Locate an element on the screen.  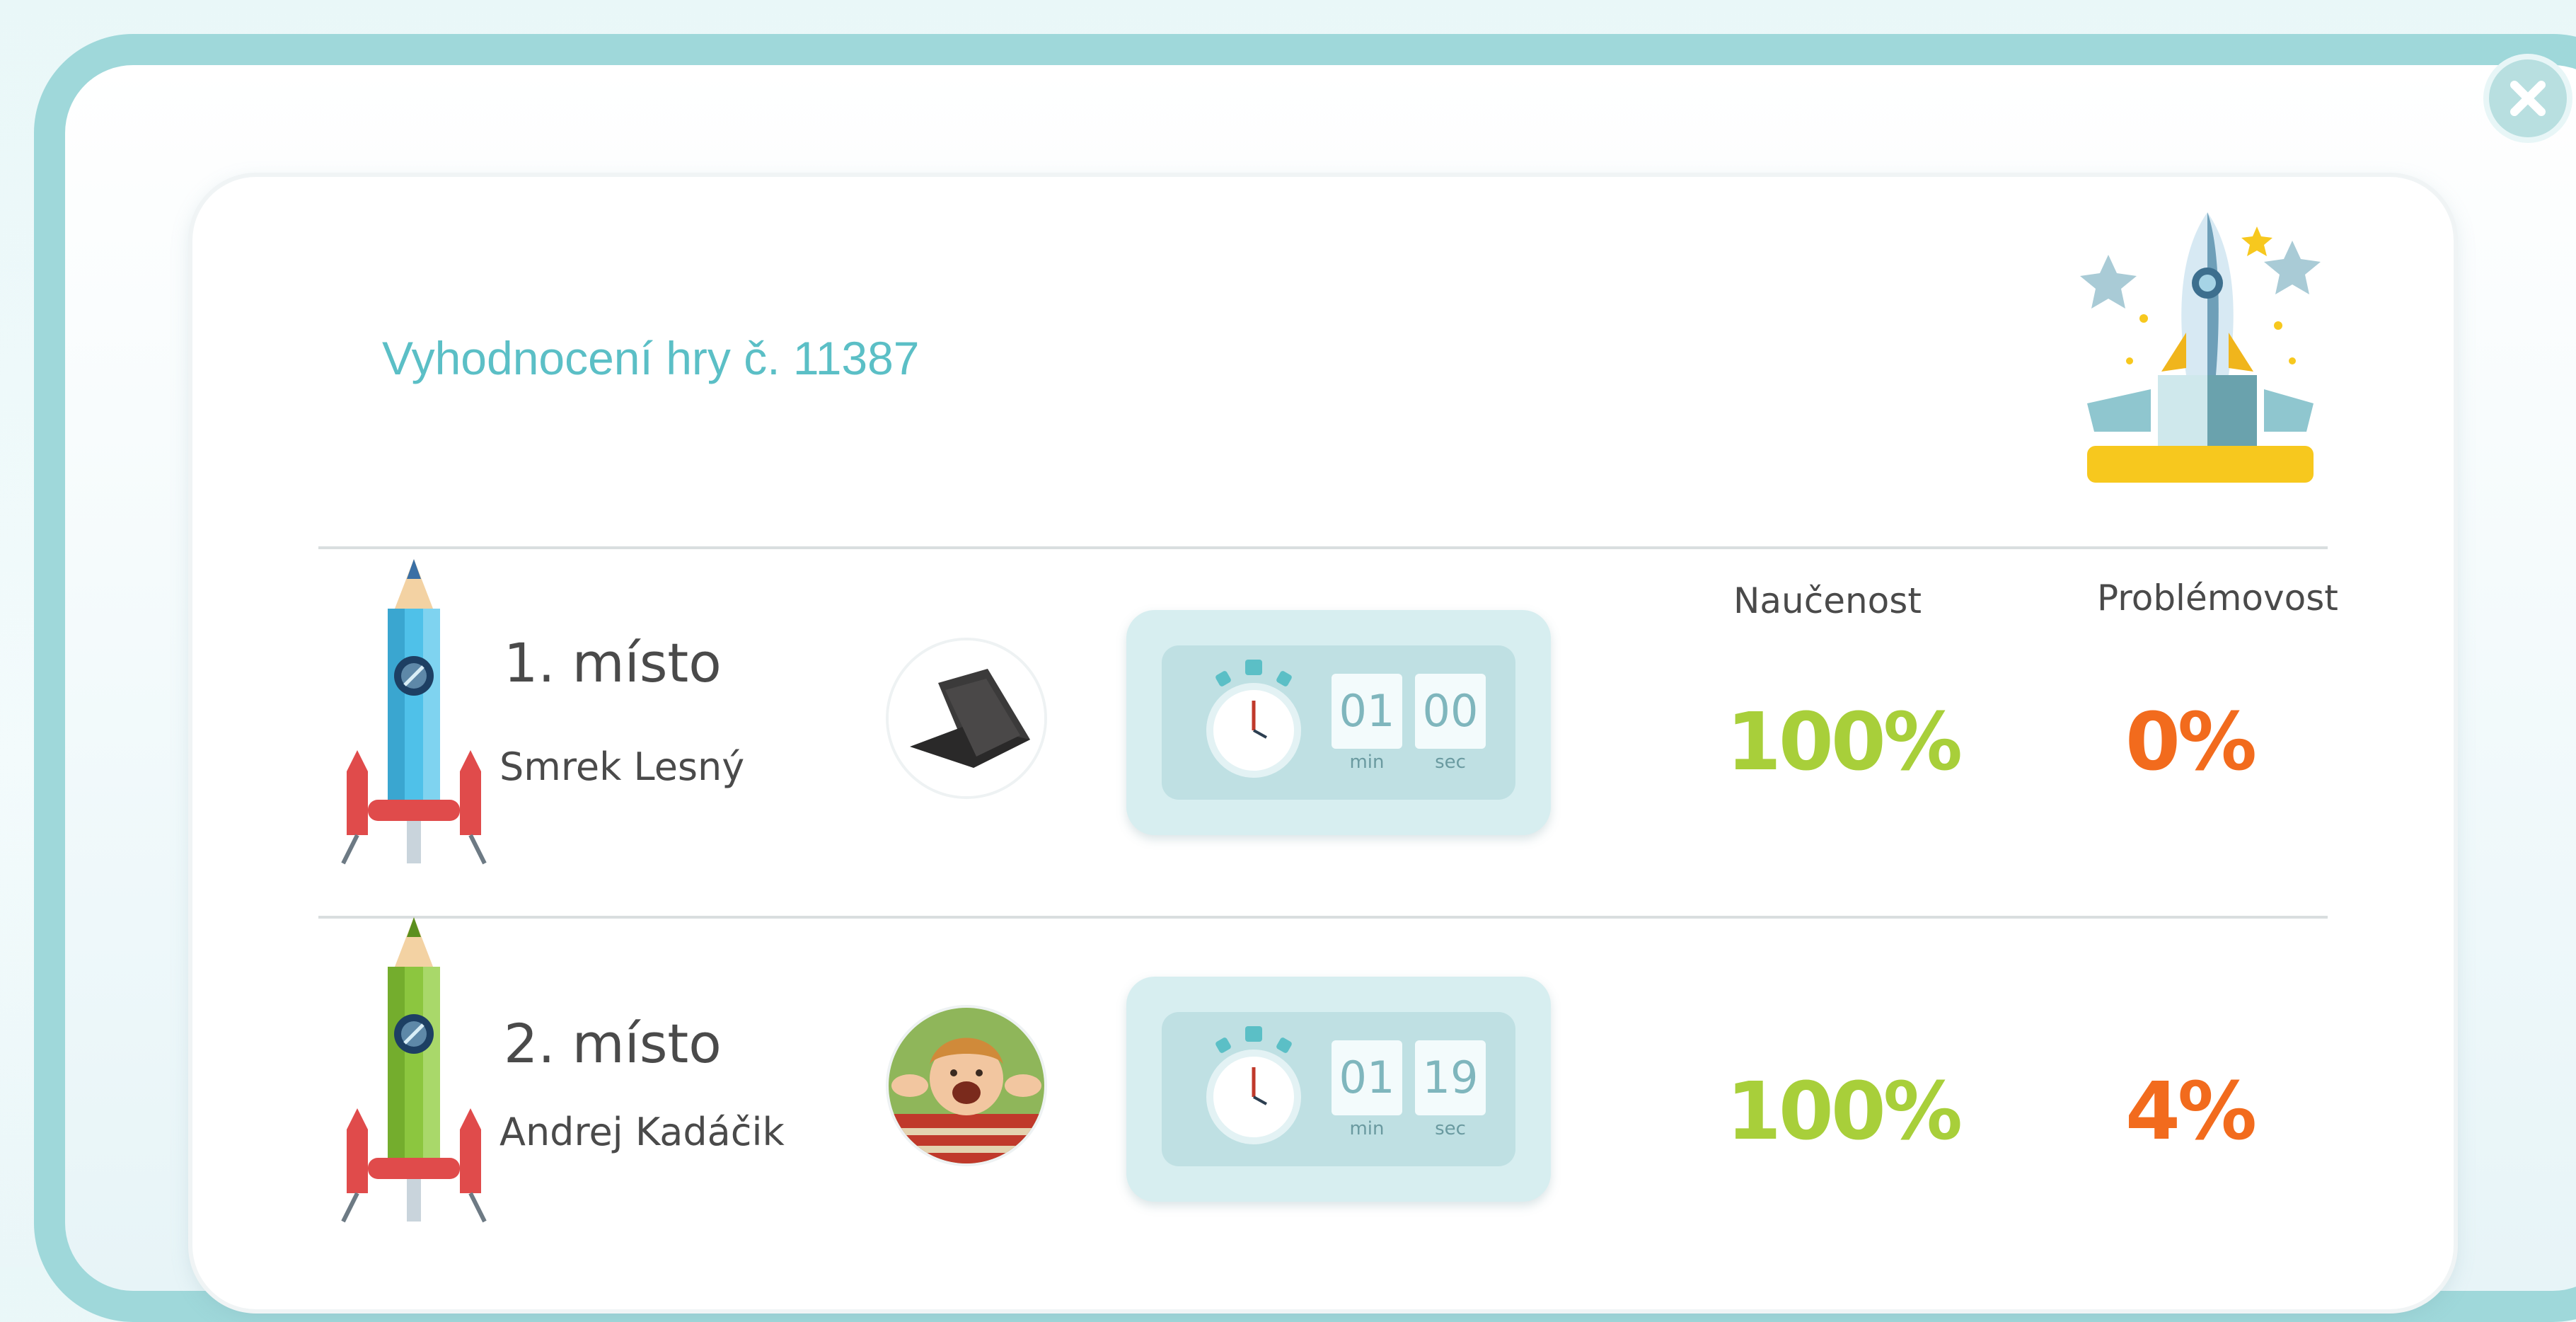
place-label: 2. místo is located at coordinates (613, 1043).